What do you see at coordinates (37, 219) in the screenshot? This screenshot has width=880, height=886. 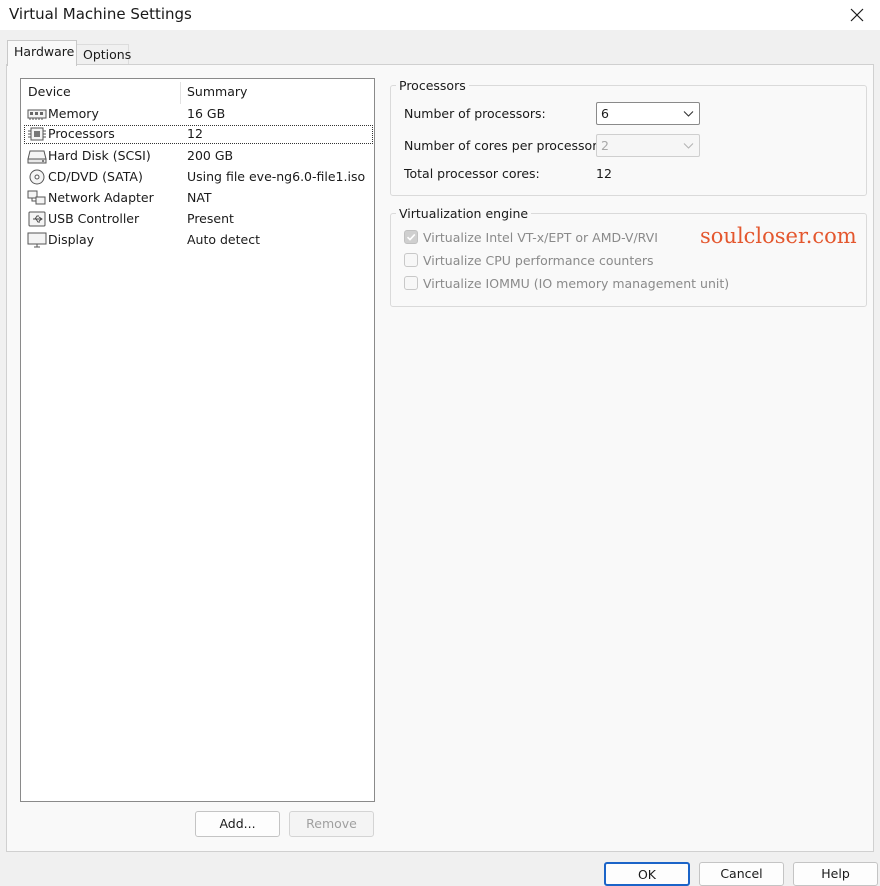 I see `usb-icon` at bounding box center [37, 219].